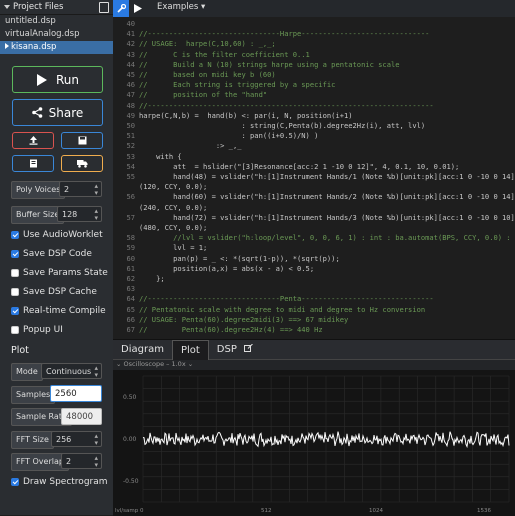 Image resolution: width=515 pixels, height=516 pixels. Describe the element at coordinates (20, 350) in the screenshot. I see `plot-section-title: Plot` at that location.